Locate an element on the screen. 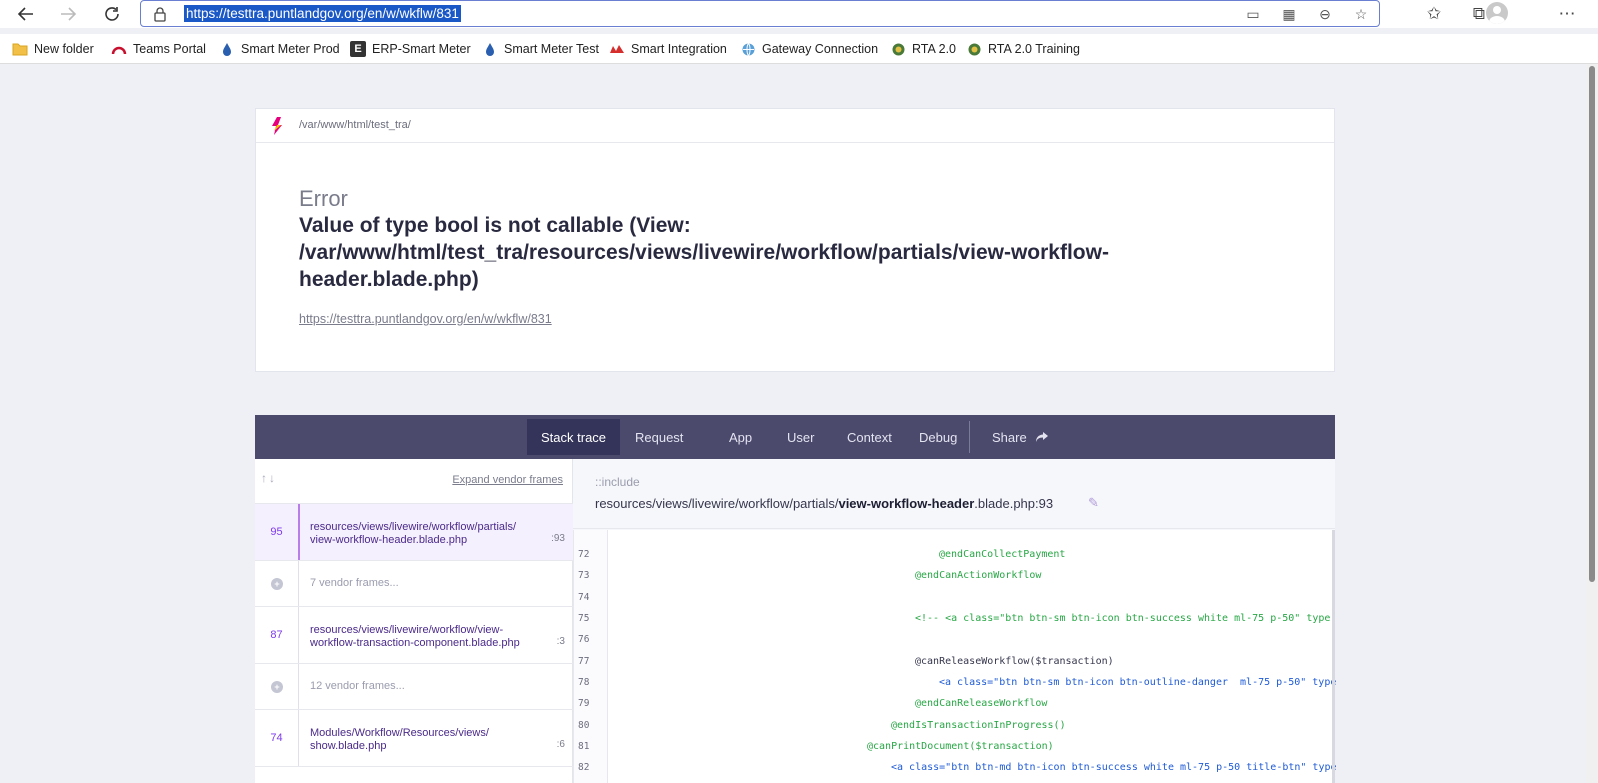  profile-avatar is located at coordinates (1497, 13).